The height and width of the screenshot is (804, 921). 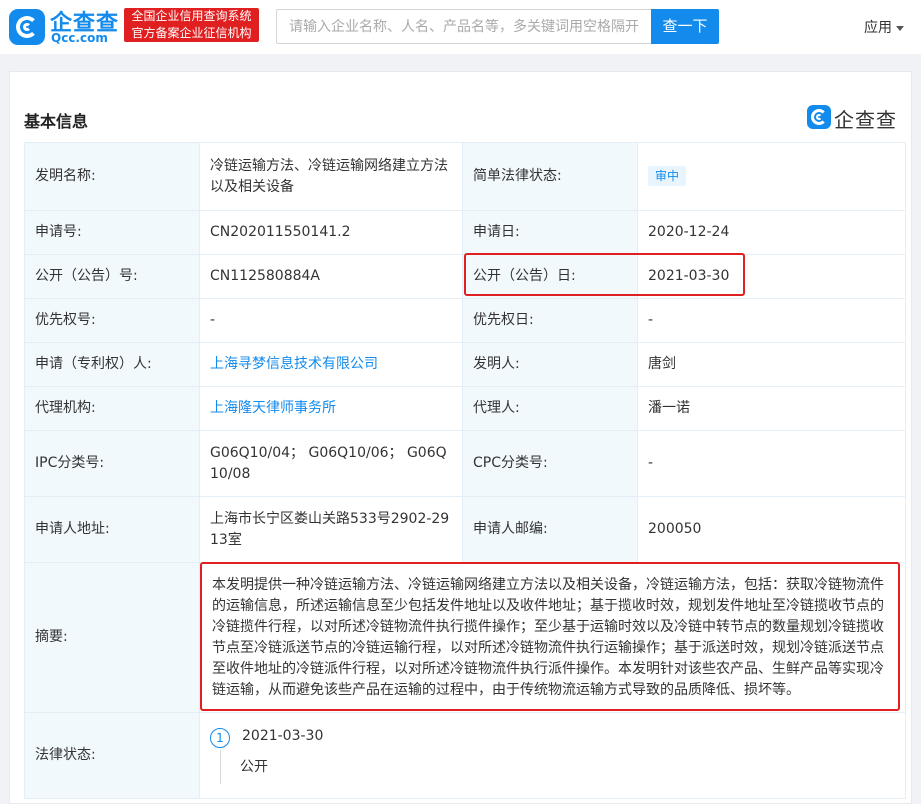 I want to click on table-row: 申请号: CN202011550141.2 申请日: 2020-12-24, so click(x=465, y=232).